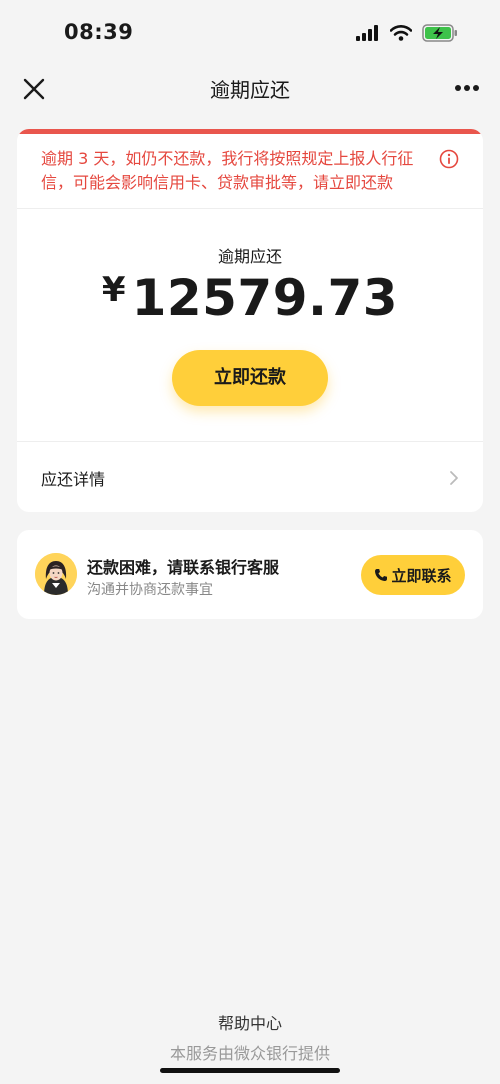  I want to click on repay-now-button: 立即还款, so click(250, 378).